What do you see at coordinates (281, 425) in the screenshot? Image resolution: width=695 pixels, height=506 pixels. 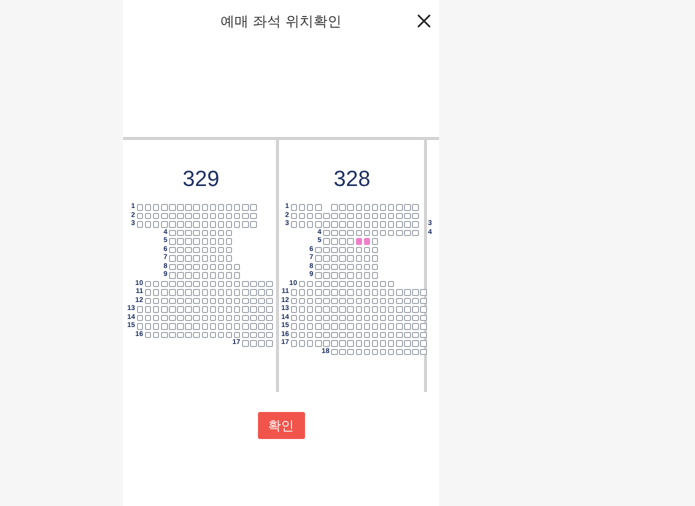 I see `confirm-button: 확인` at bounding box center [281, 425].